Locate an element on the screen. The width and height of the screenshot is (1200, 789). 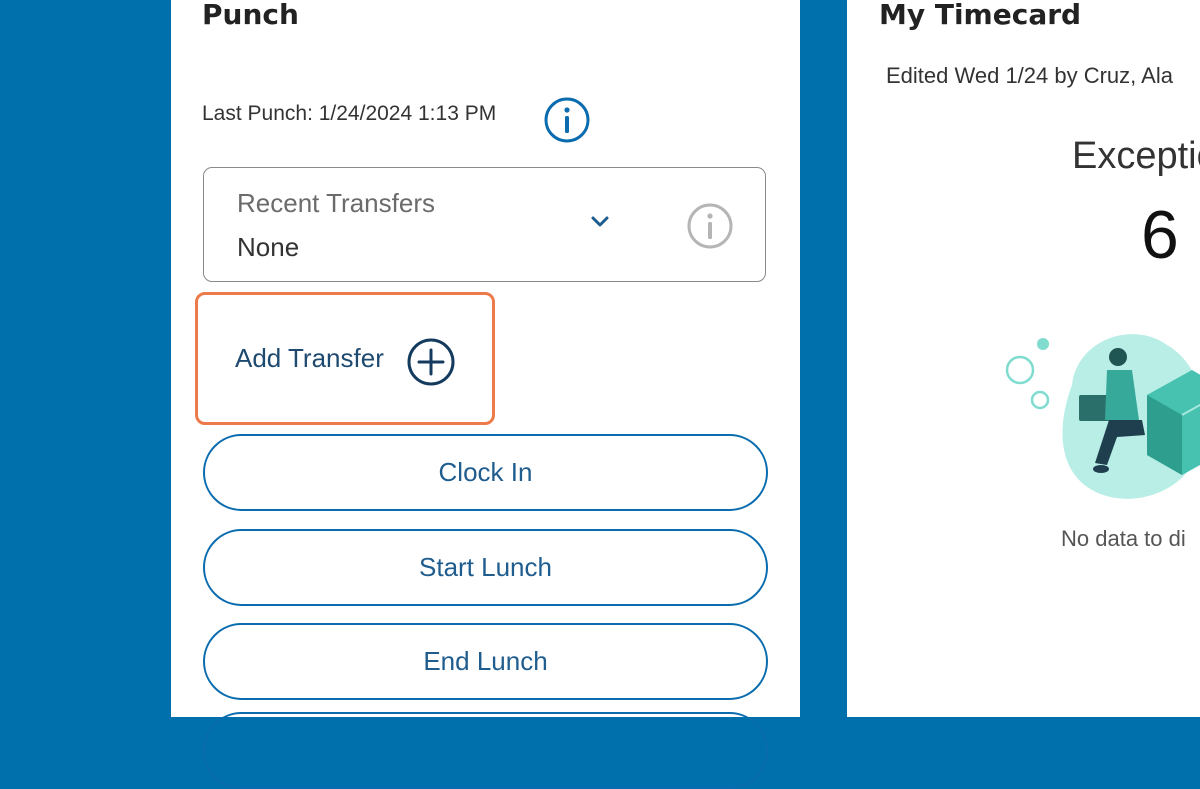
recent-transfers-value: None is located at coordinates (268, 247).